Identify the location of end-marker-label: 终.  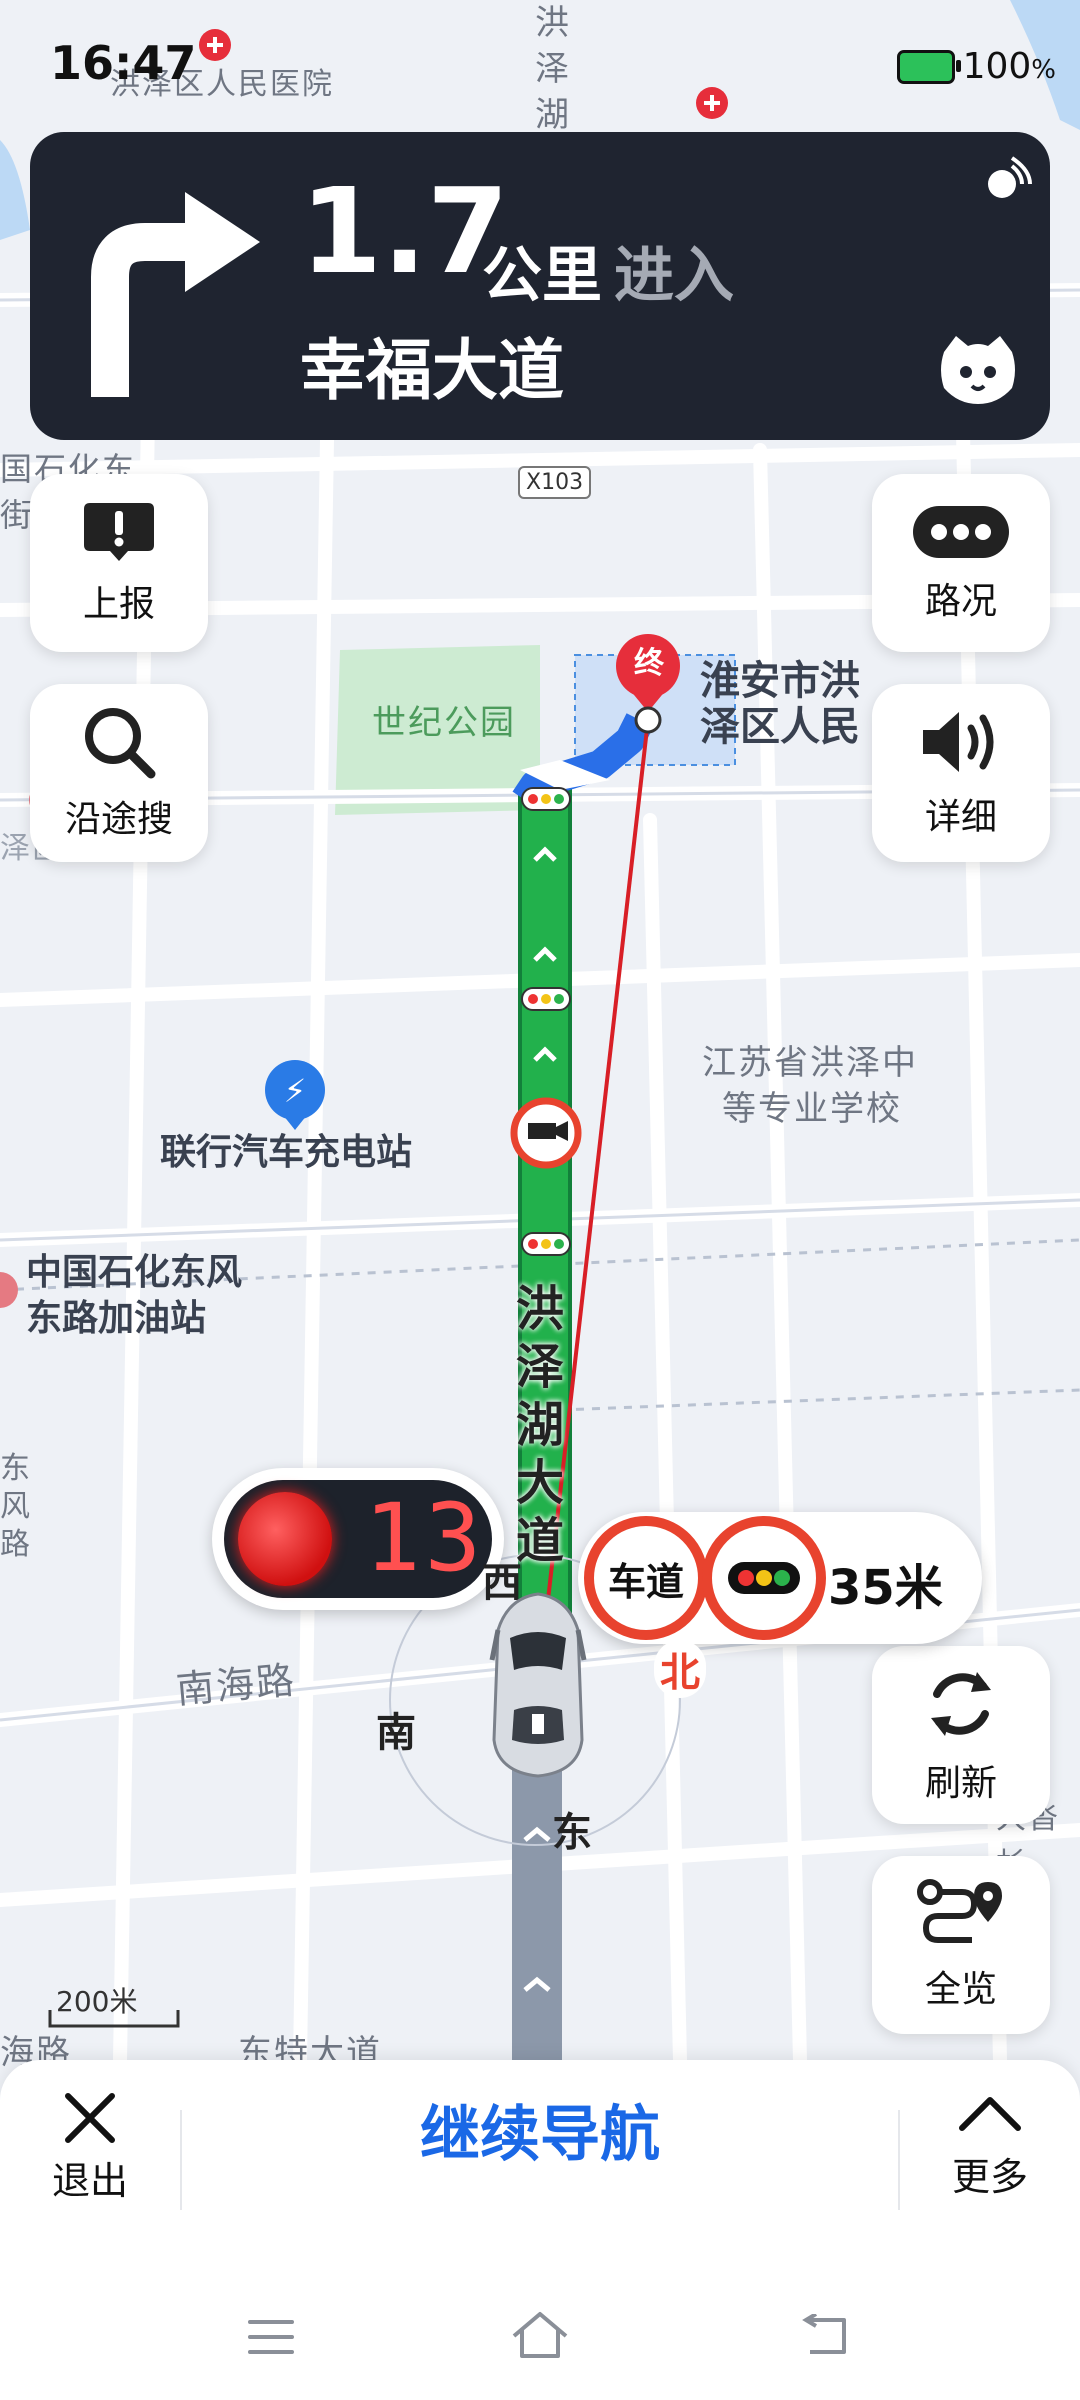
(649, 663).